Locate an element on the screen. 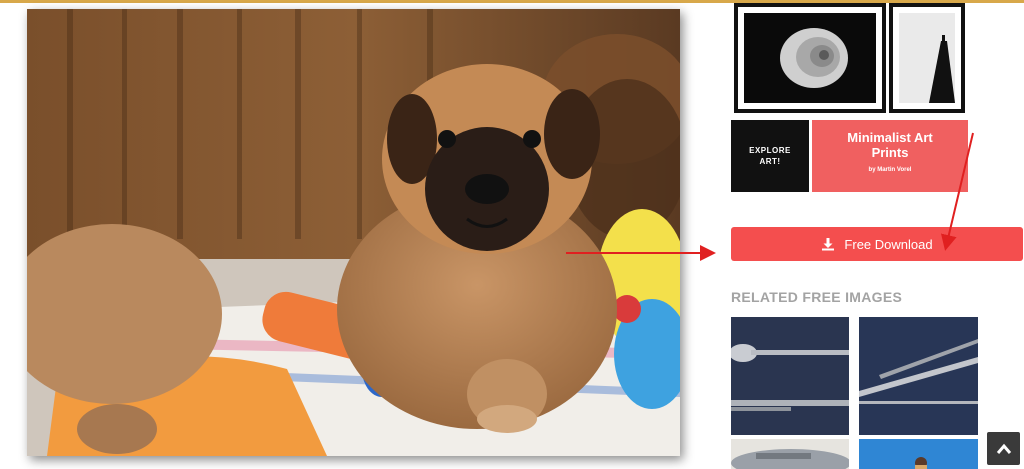  shell-image is located at coordinates (810, 58).